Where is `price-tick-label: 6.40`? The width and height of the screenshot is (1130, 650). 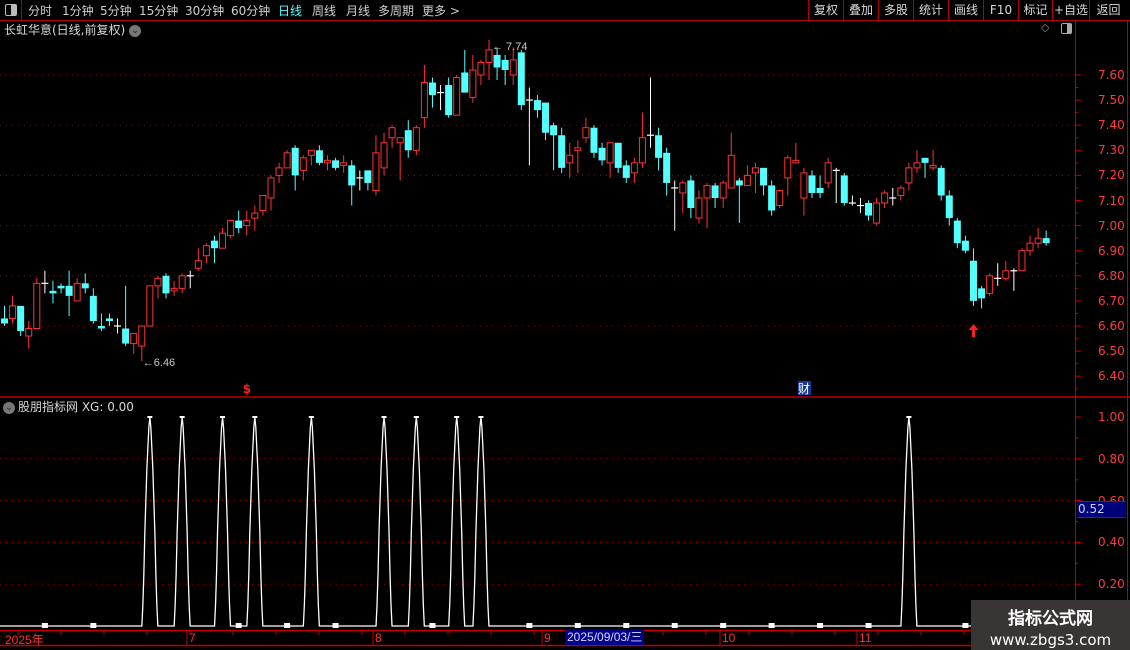 price-tick-label: 6.40 is located at coordinates (1111, 376).